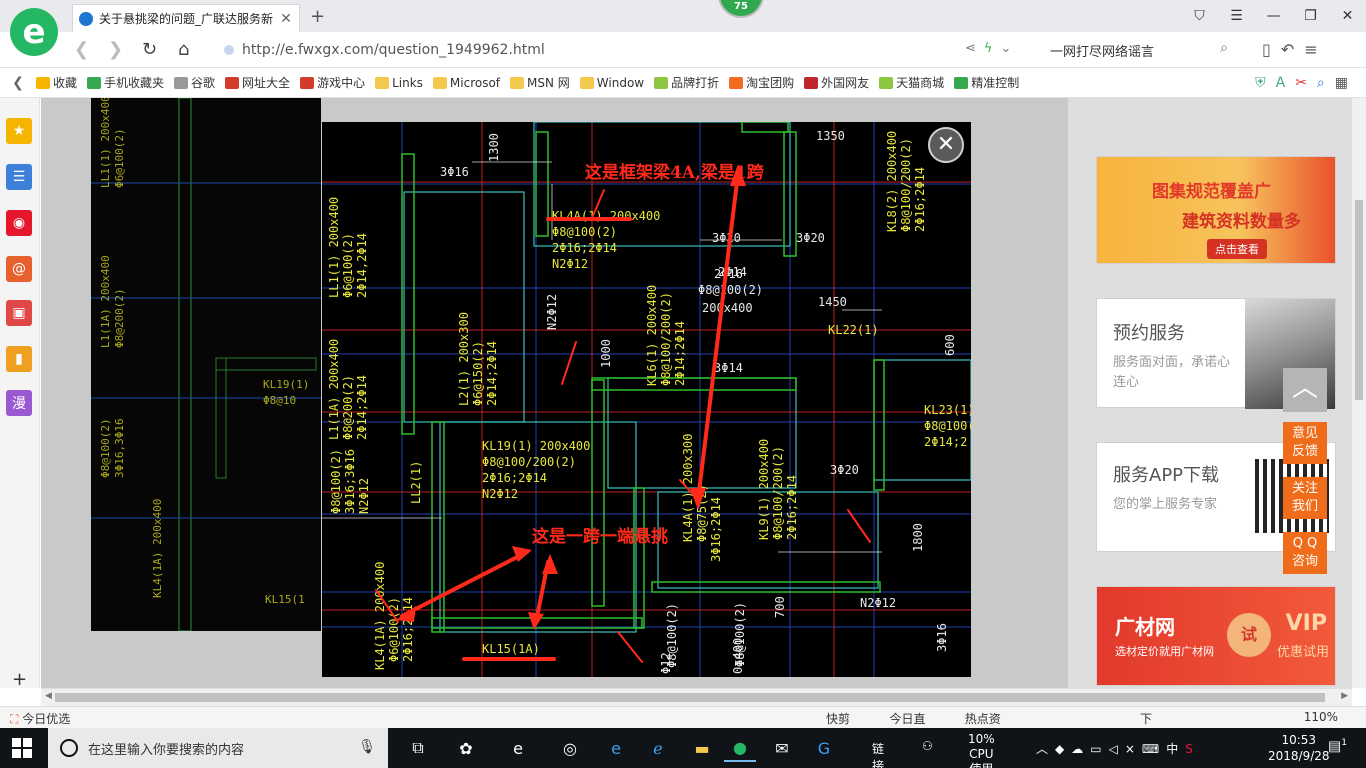 The image size is (1366, 768). I want to click on internet-explorer-icon: ℯ, so click(658, 748).